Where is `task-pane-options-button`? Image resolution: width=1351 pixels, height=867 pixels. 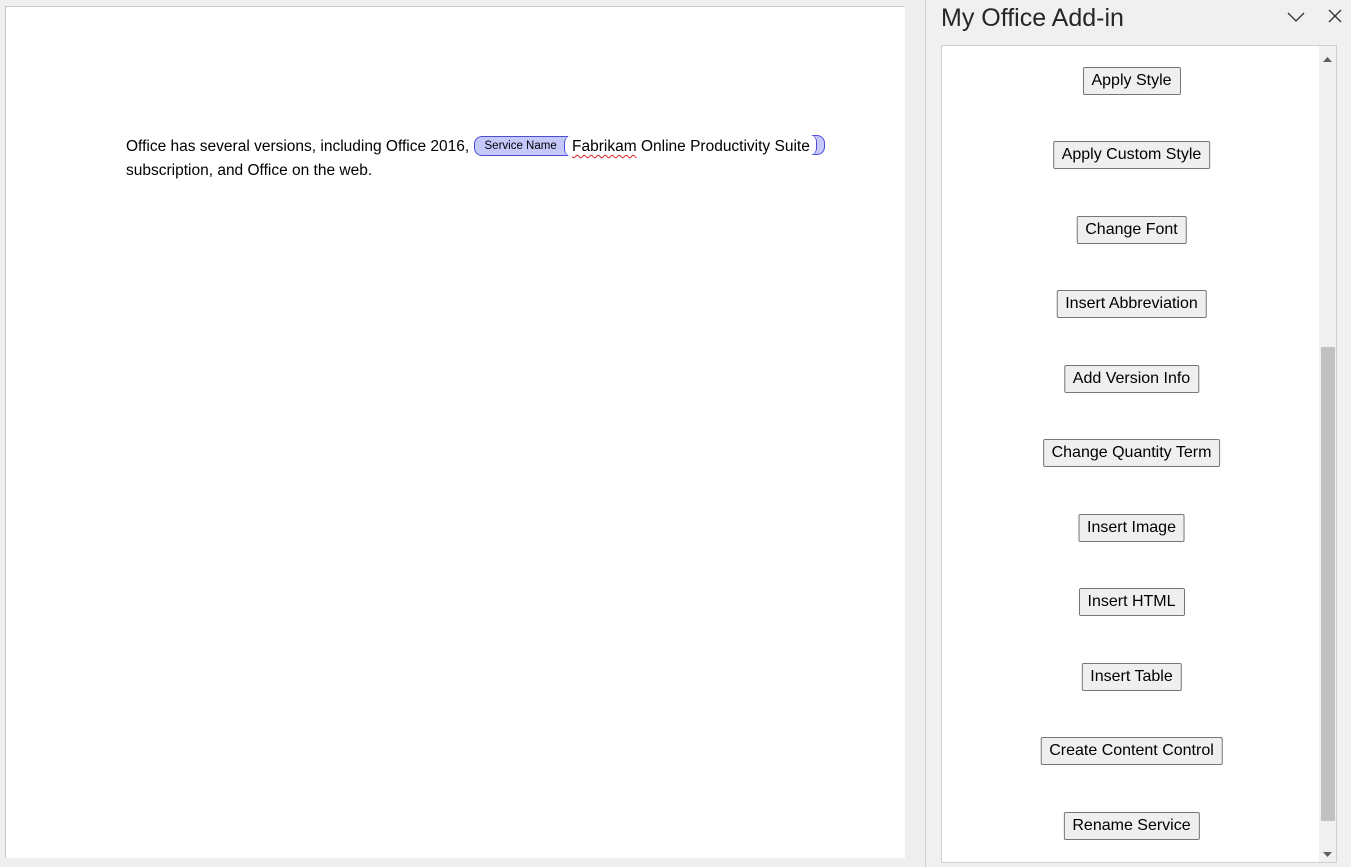
task-pane-options-button is located at coordinates (1296, 17).